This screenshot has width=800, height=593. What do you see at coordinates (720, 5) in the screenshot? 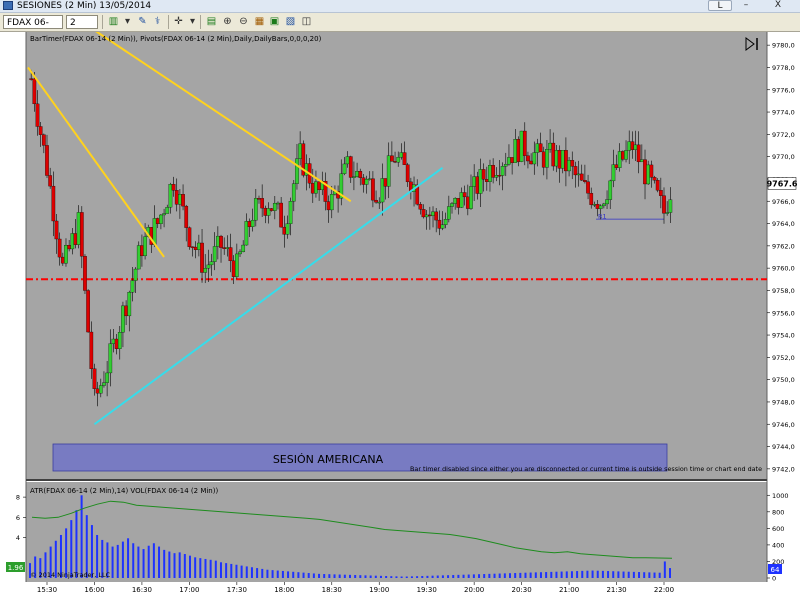
I see `restore-button: L` at bounding box center [720, 5].